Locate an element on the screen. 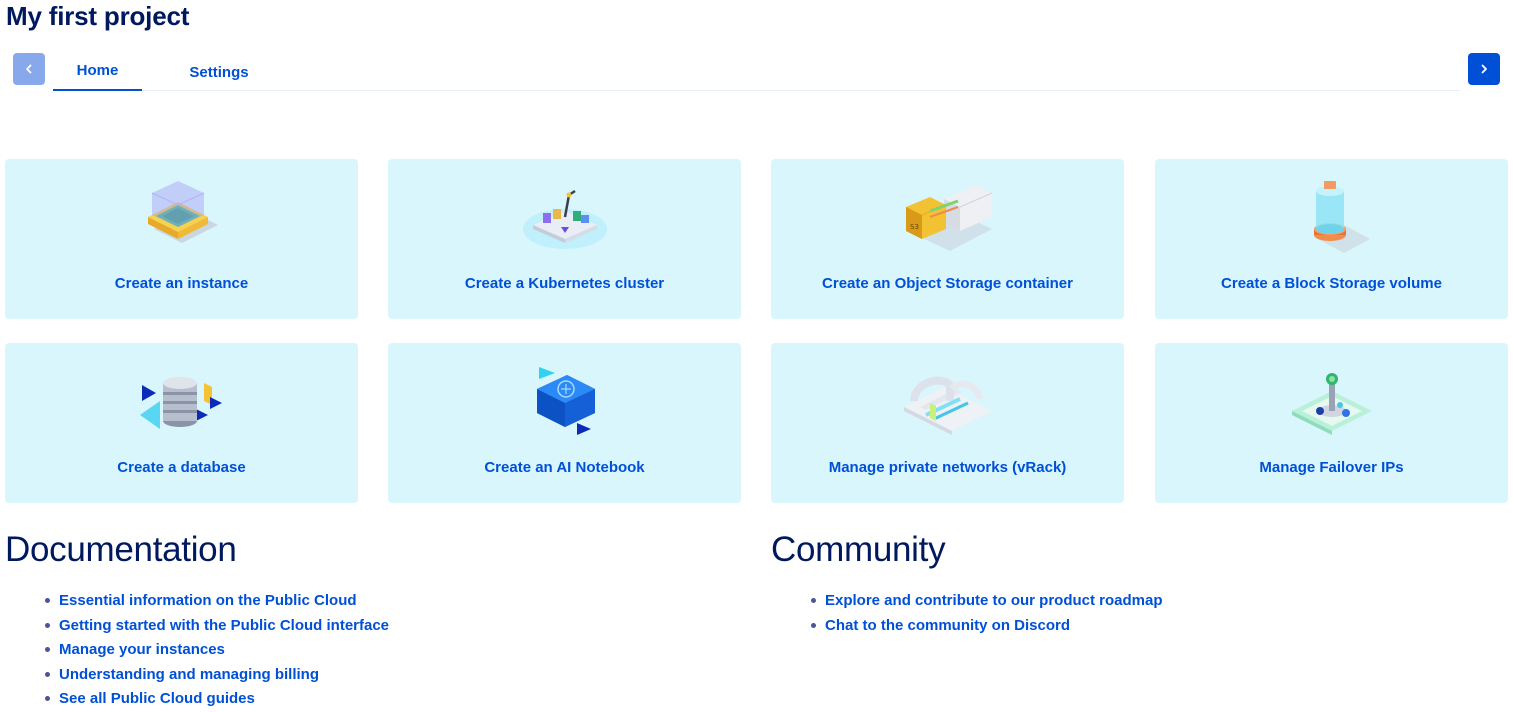  card-manage-vrack: Manage private networks (vRack) is located at coordinates (947, 423).